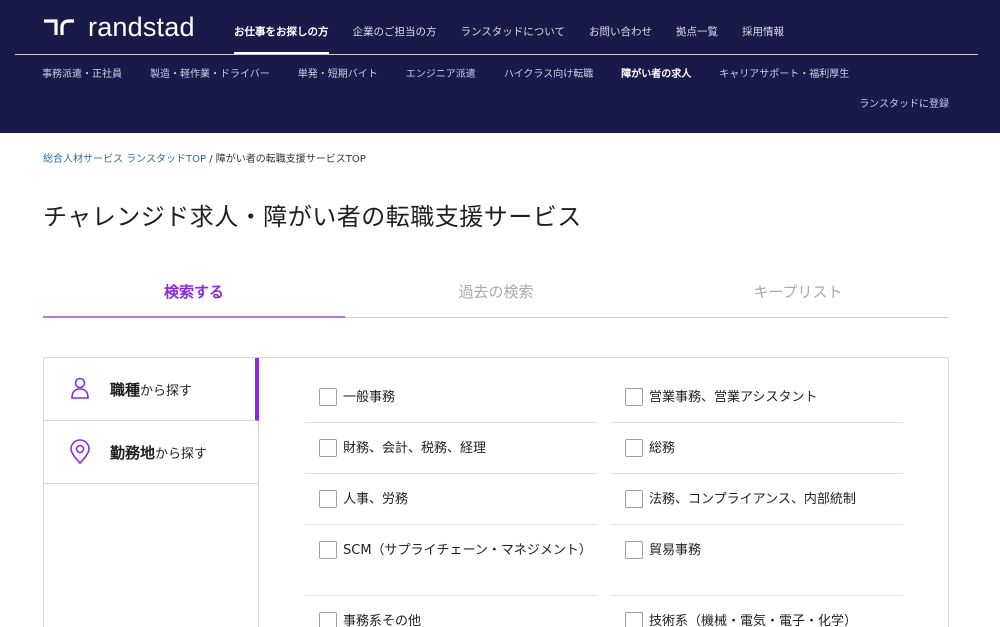  I want to click on top-nav-careers: 採用情報, so click(763, 27).